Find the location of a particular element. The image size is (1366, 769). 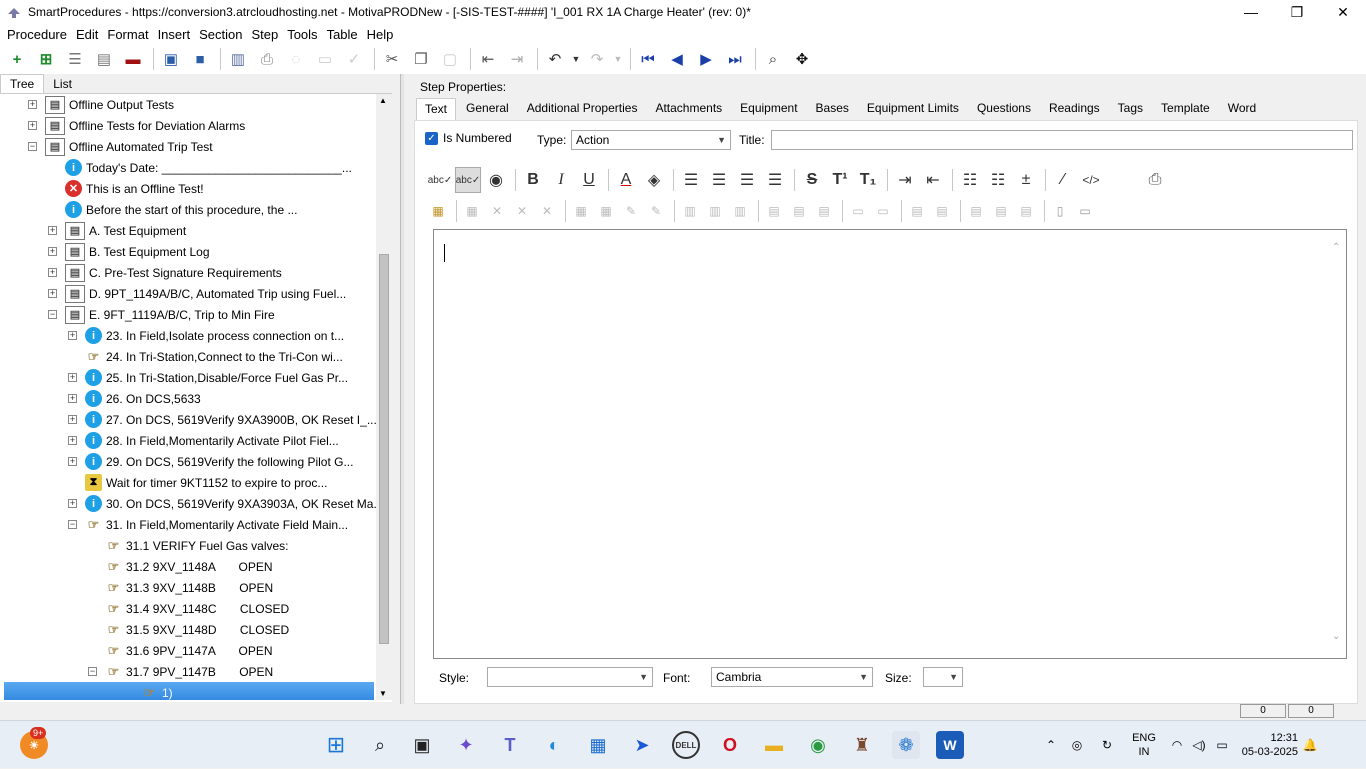

scroll-up-icon: ▲ is located at coordinates (383, 100).